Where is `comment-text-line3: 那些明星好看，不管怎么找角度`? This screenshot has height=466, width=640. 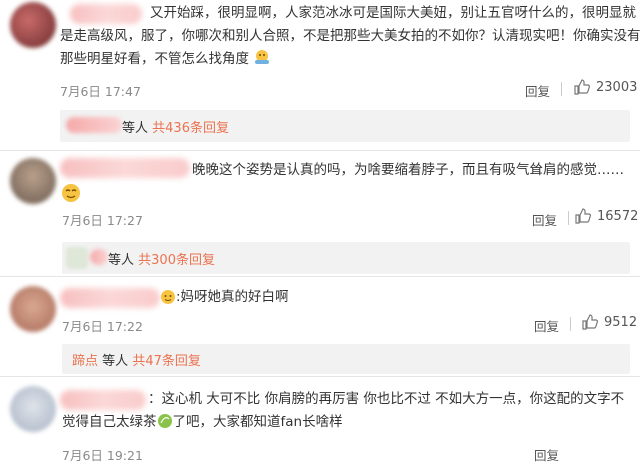
comment-text-line3: 那些明星好看，不管怎么找角度 is located at coordinates (165, 61).